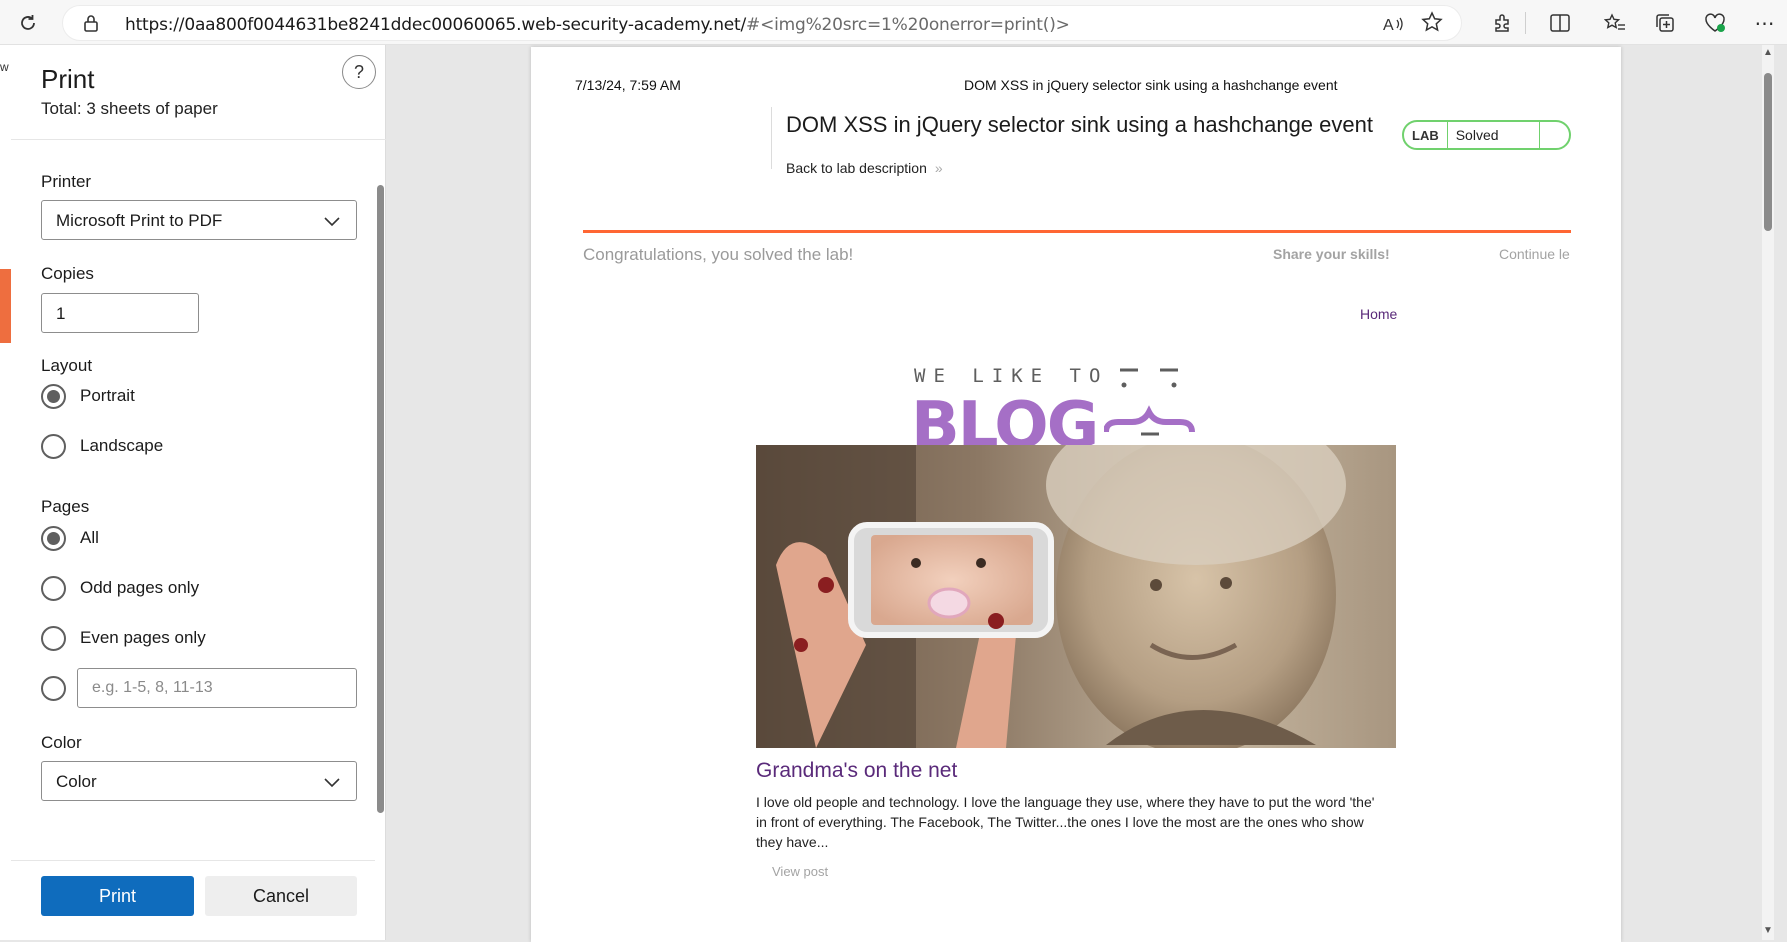 This screenshot has width=1787, height=942. What do you see at coordinates (938, 168) in the screenshot?
I see `double-chevron-icon: »` at bounding box center [938, 168].